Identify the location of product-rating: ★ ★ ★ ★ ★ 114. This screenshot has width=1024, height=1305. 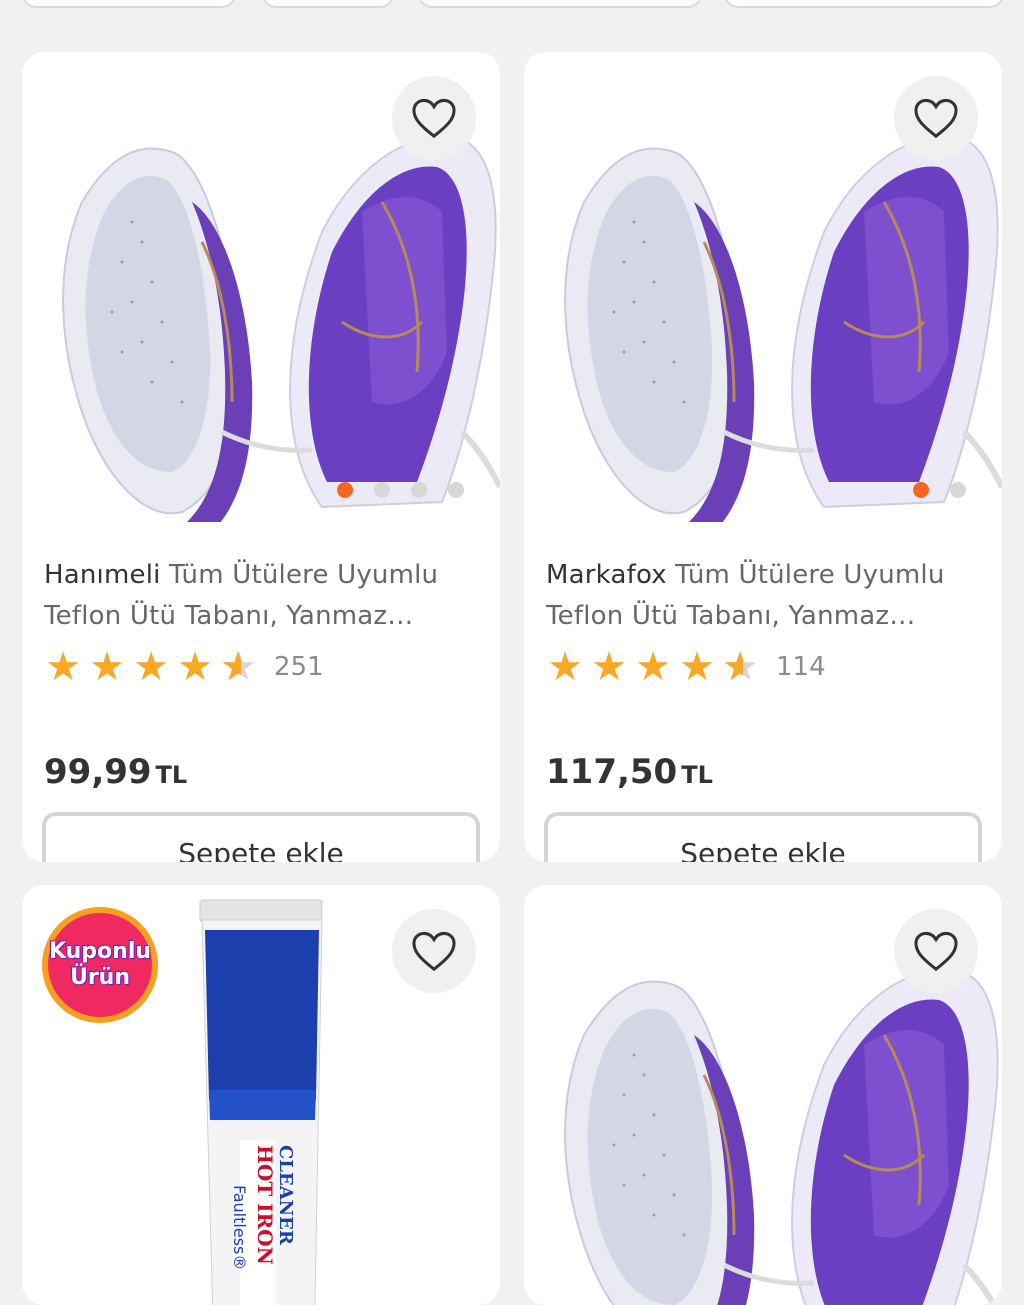
(685, 667).